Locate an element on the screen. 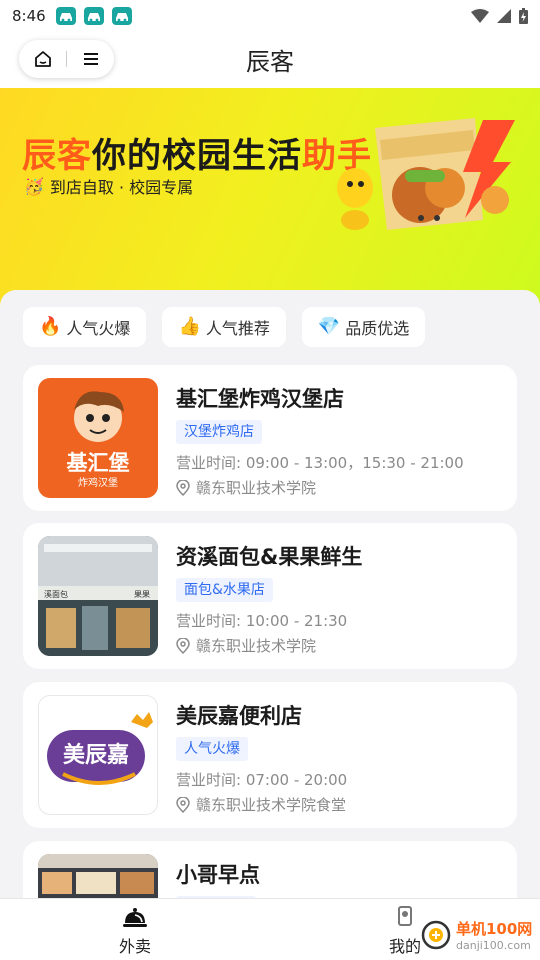 The width and height of the screenshot is (540, 960). svg-text: 溪面包 is located at coordinates (56, 594).